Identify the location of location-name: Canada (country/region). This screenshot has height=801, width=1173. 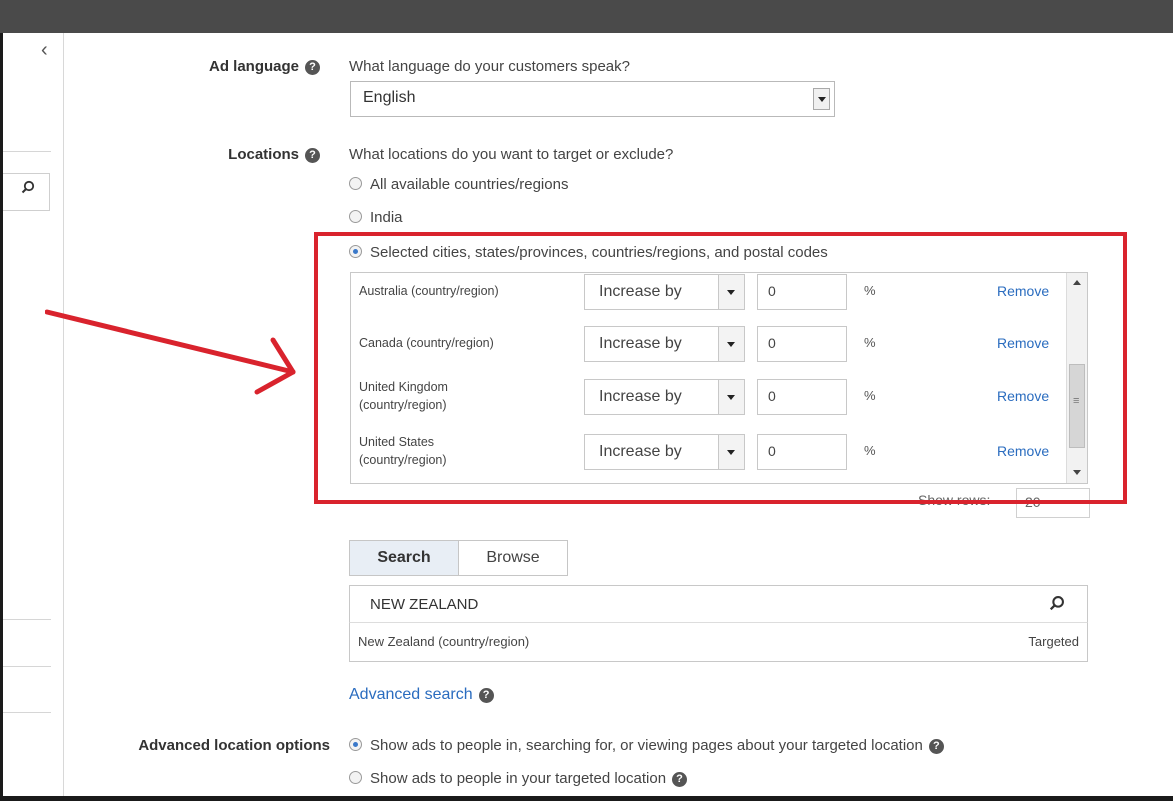
(426, 343).